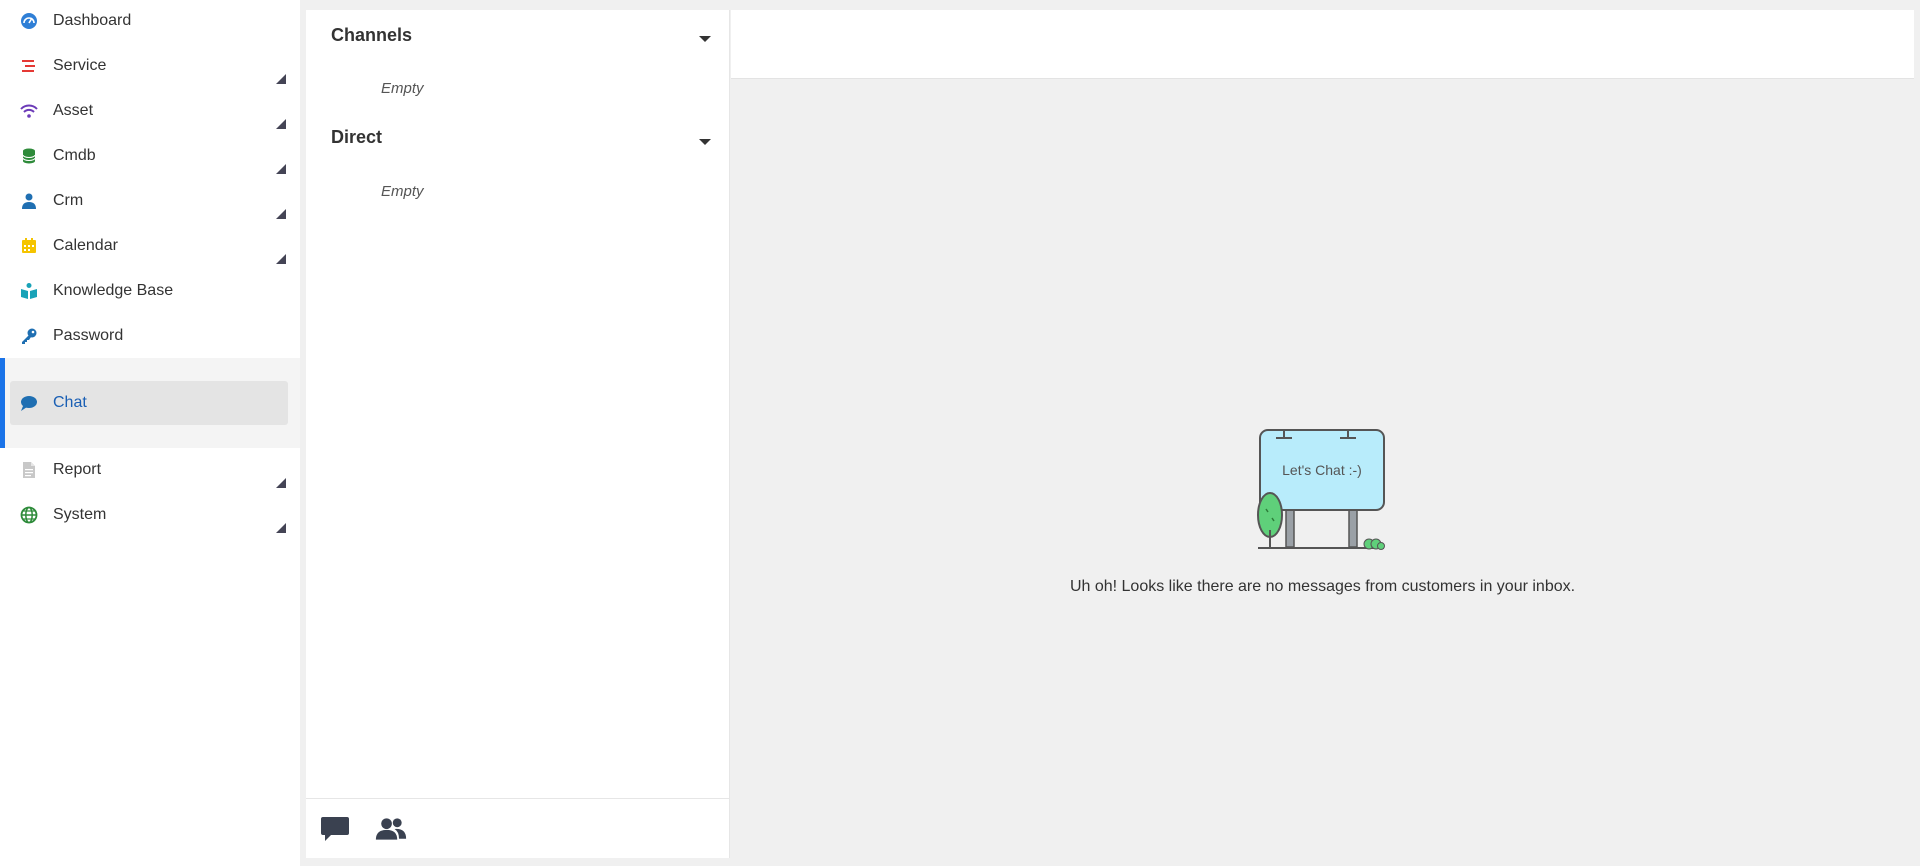 This screenshot has width=1920, height=866. I want to click on sidebar-item-label: Knowledge Base, so click(113, 290).